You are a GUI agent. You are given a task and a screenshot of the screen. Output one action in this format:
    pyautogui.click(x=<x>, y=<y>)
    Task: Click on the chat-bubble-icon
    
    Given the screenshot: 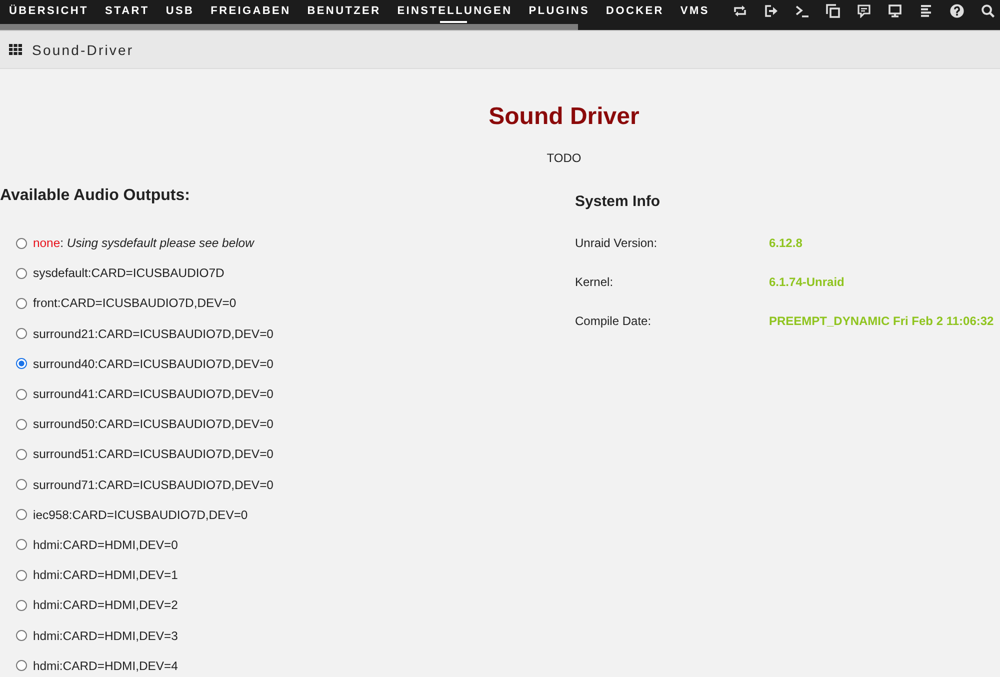 What is the action you would take?
    pyautogui.click(x=864, y=11)
    